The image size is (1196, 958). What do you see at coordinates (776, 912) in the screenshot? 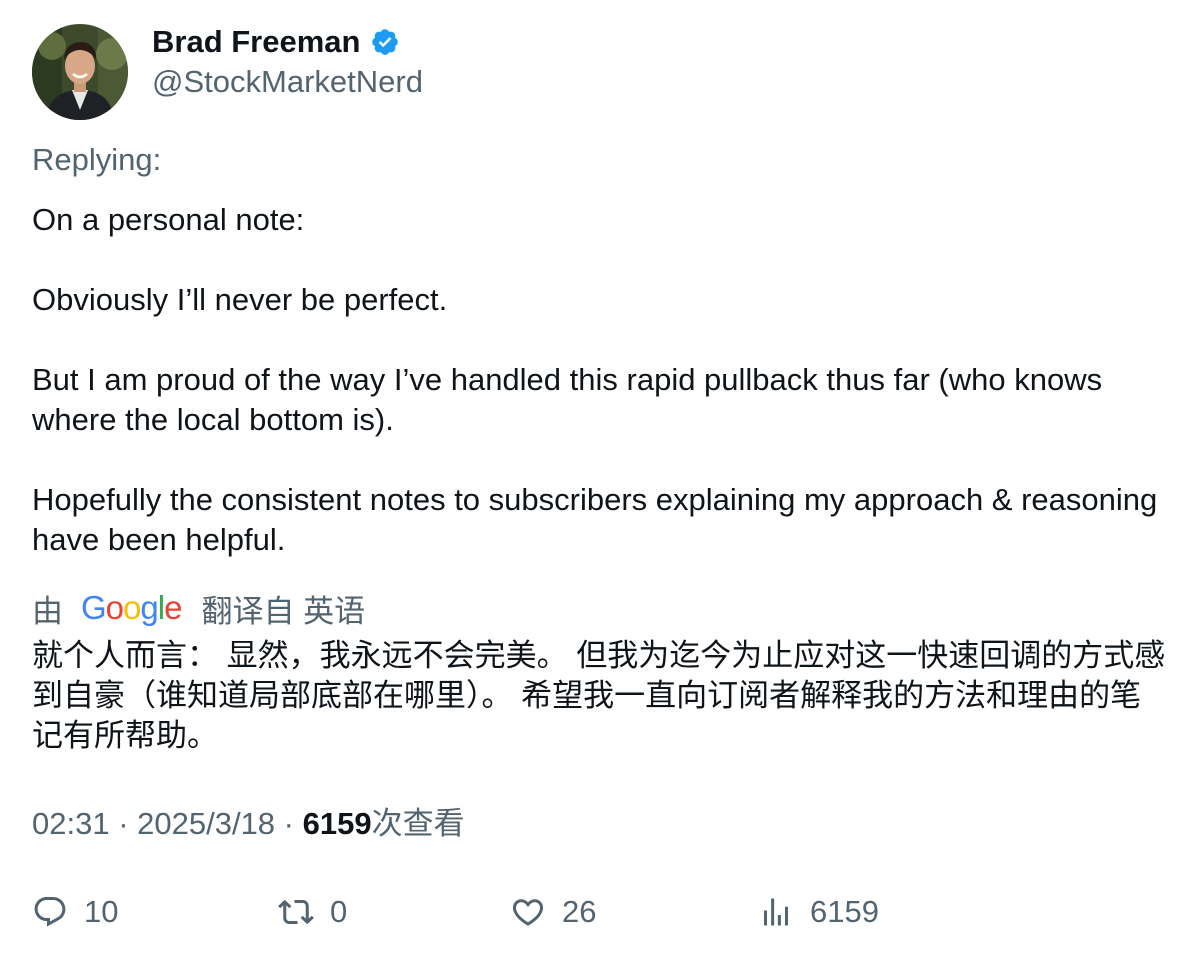
I see `analytics-icon` at bounding box center [776, 912].